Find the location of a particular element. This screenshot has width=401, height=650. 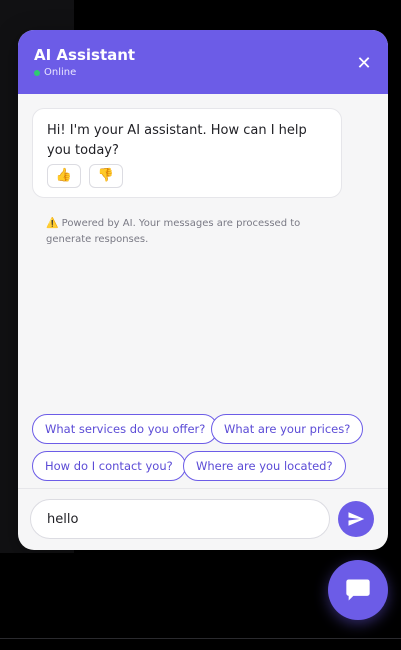

suggestion-chip-services: What services do you offer? is located at coordinates (125, 429).